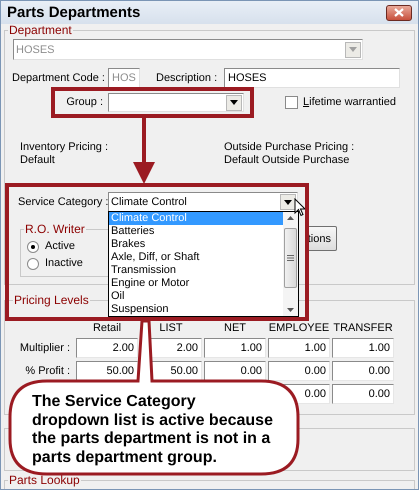 The image size is (419, 490). What do you see at coordinates (287, 160) in the screenshot?
I see `info-value: Default Outside Purchase` at bounding box center [287, 160].